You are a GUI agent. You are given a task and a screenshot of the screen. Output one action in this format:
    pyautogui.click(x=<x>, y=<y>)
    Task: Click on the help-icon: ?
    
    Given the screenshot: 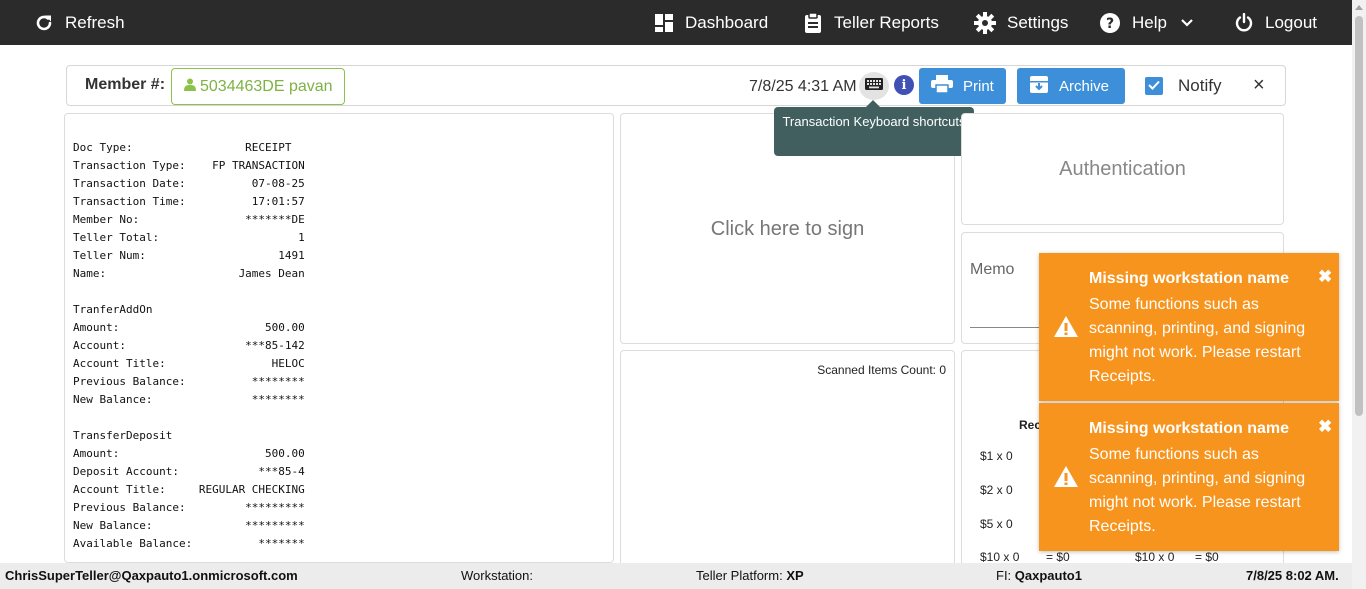 What is the action you would take?
    pyautogui.click(x=1110, y=23)
    